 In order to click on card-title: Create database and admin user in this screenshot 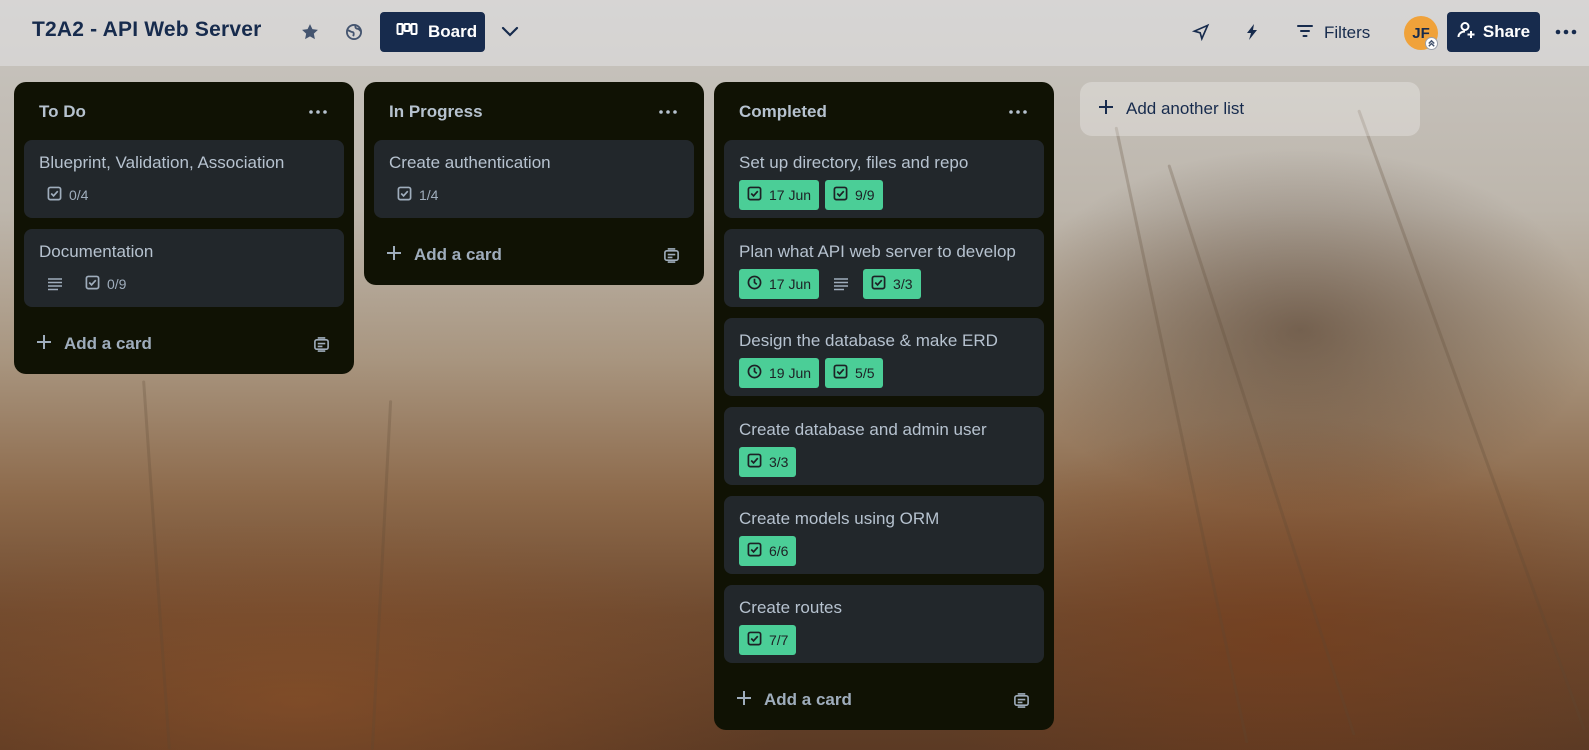, I will do `click(863, 429)`.